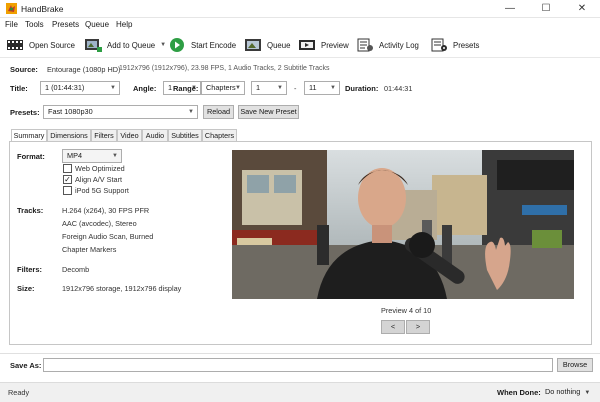 Image resolution: width=600 pixels, height=402 pixels. What do you see at coordinates (42, 9) in the screenshot?
I see `window-title: HandBrake` at bounding box center [42, 9].